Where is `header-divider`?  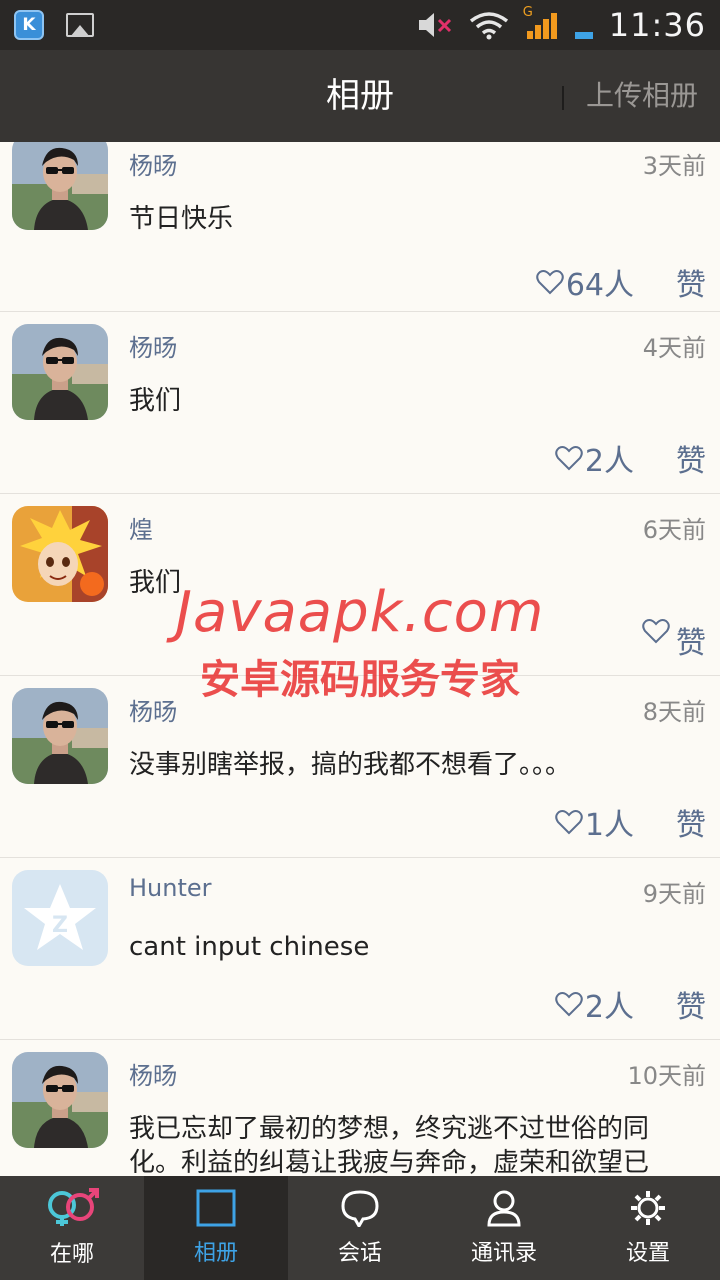 header-divider is located at coordinates (563, 98).